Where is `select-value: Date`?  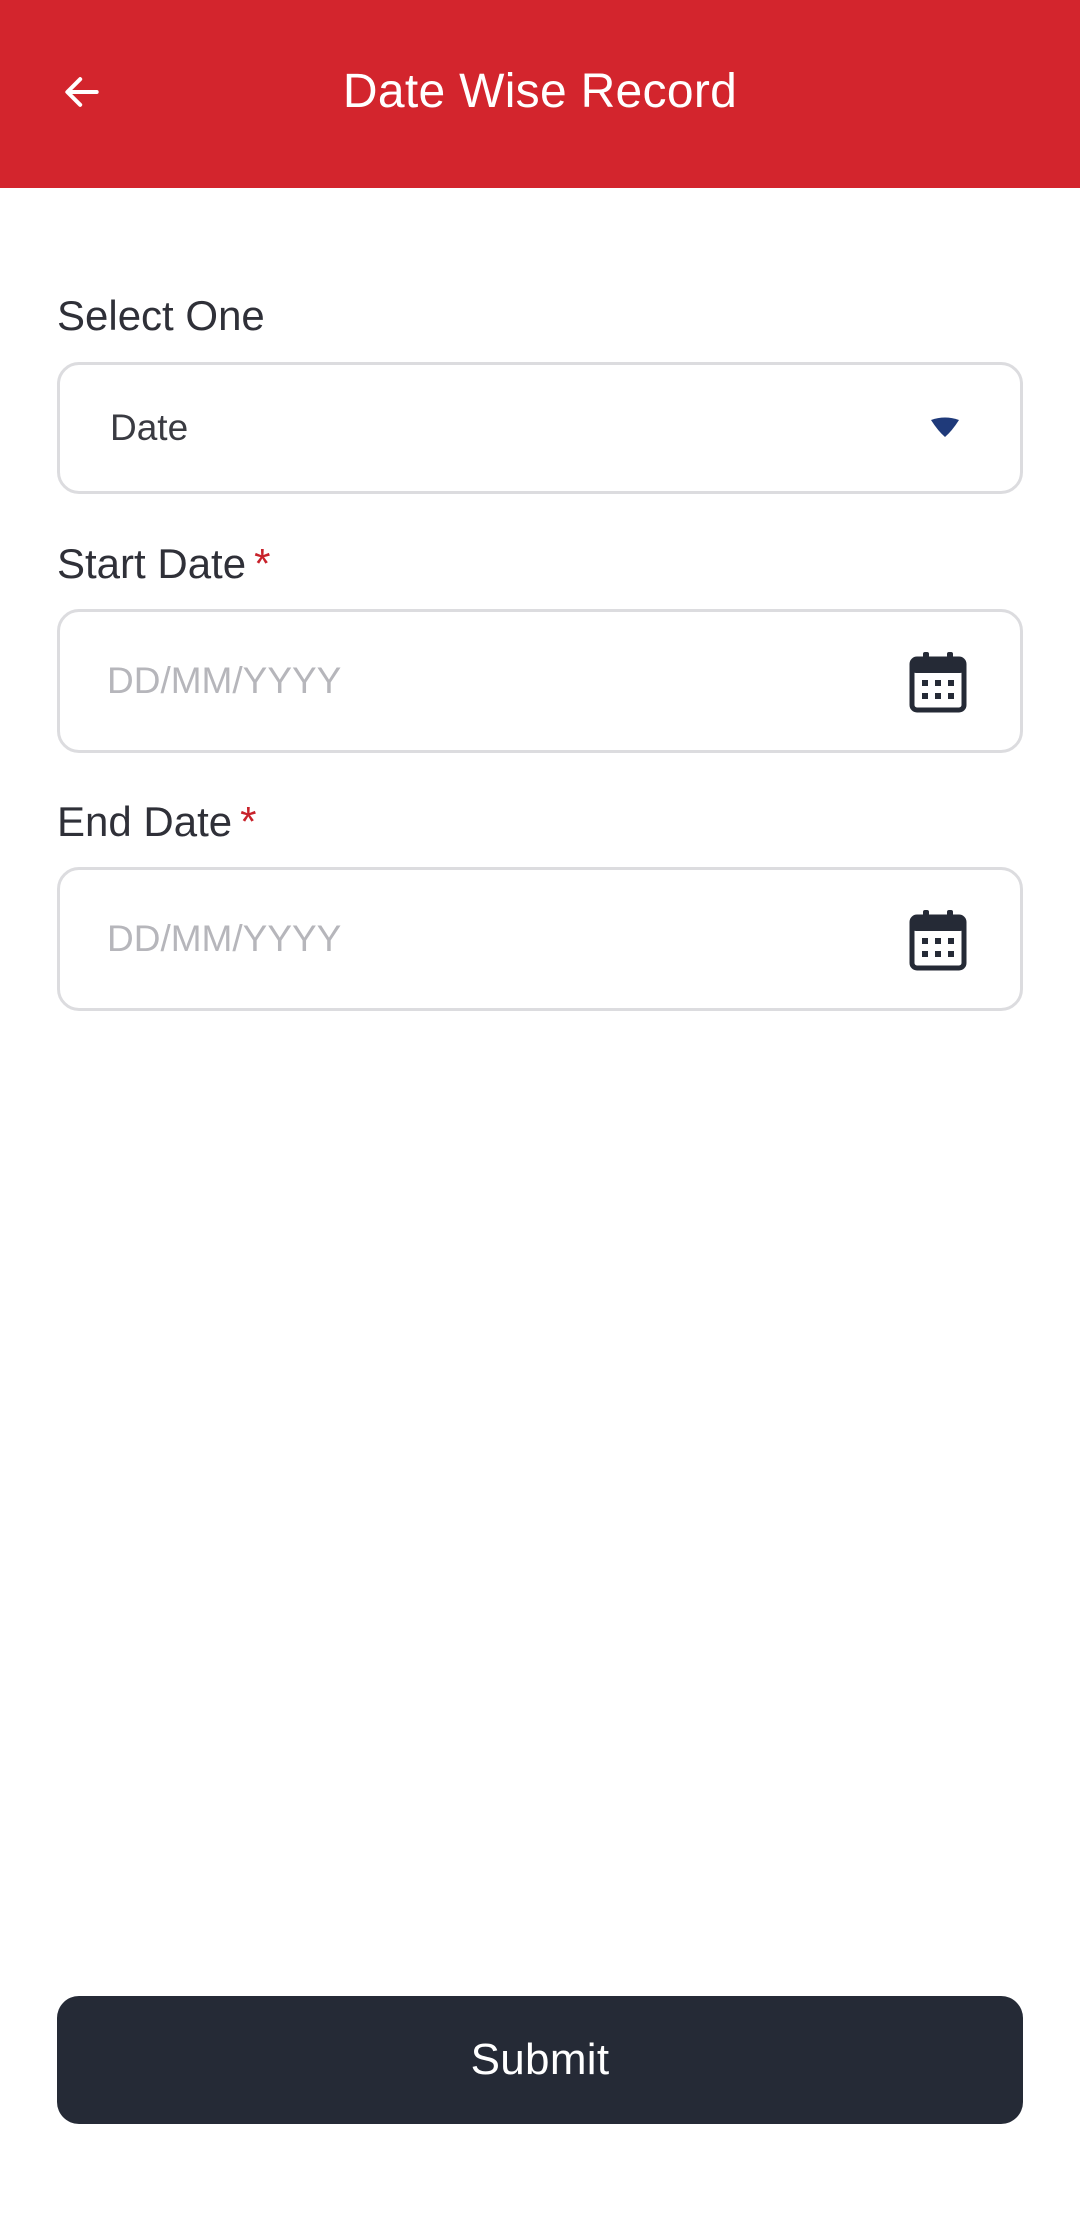 select-value: Date is located at coordinates (149, 427).